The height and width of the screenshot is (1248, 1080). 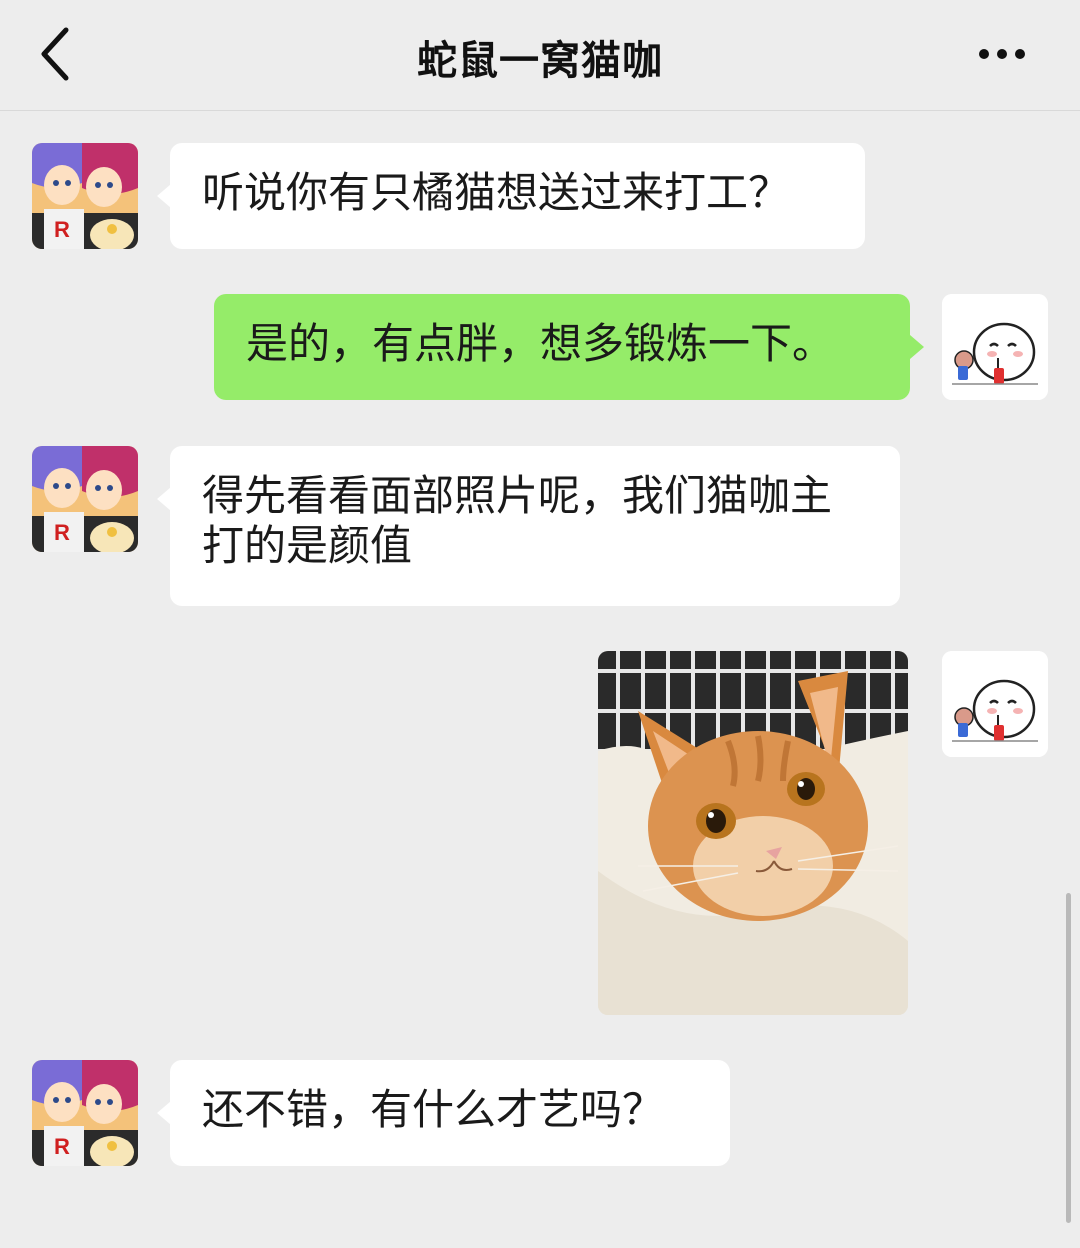 I want to click on more-dots-icon, so click(x=1002, y=54).